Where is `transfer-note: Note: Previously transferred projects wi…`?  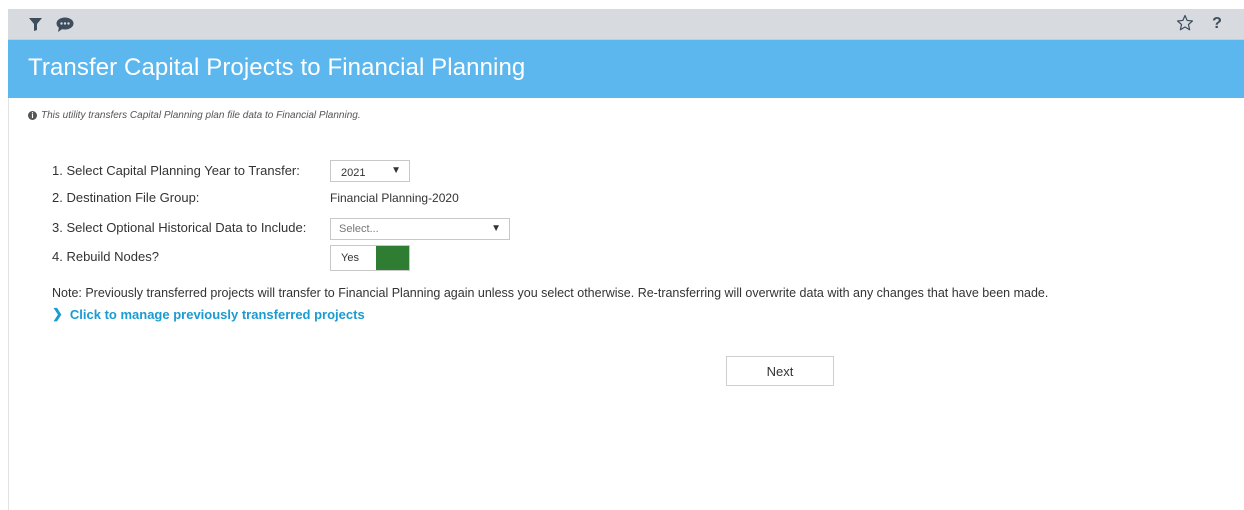 transfer-note: Note: Previously transferred projects wi… is located at coordinates (550, 293).